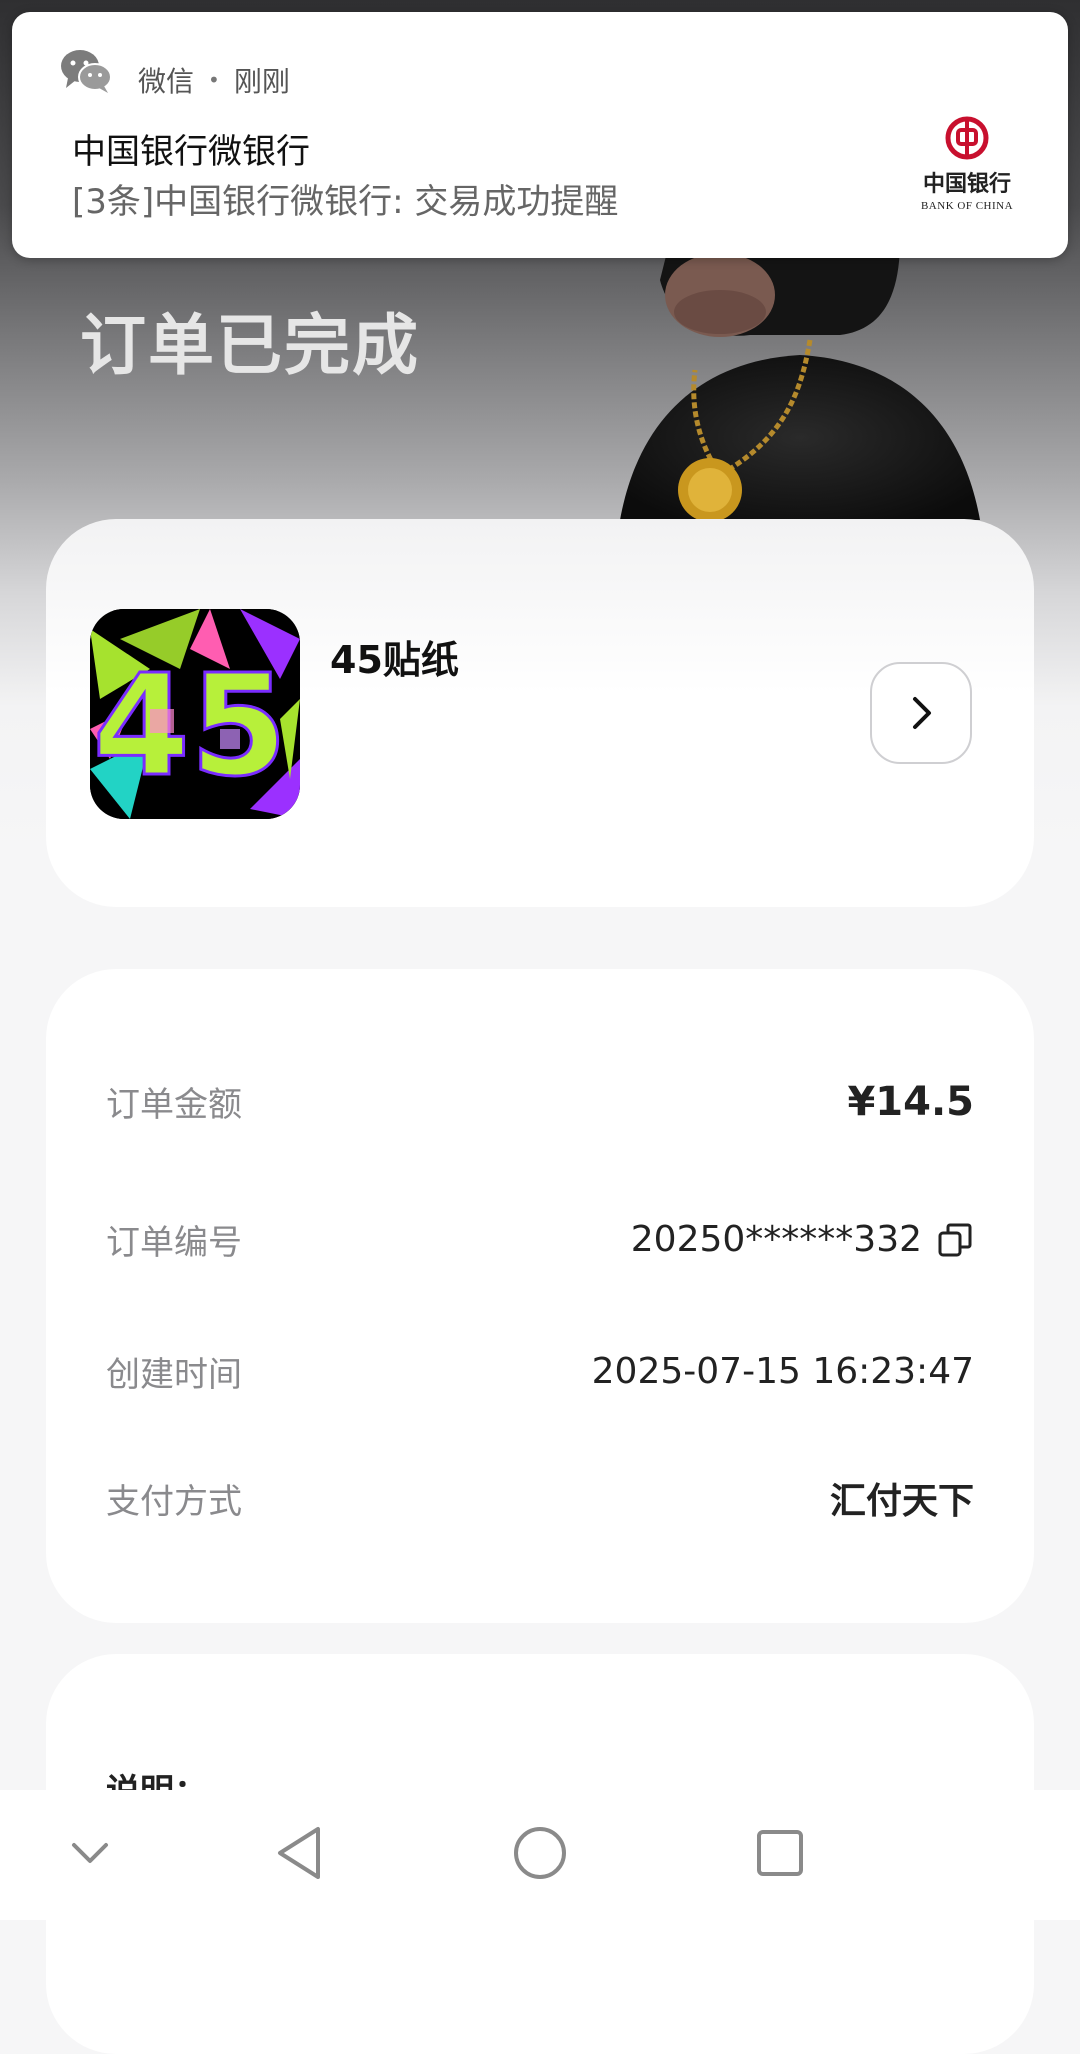  I want to click on sticker-art-text: 45, so click(190, 726).